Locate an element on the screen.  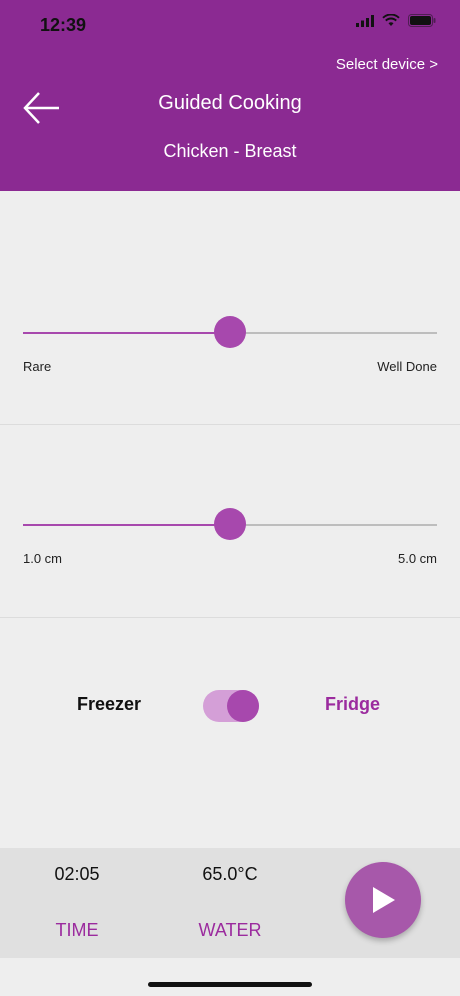
status-icons is located at coordinates (396, 20).